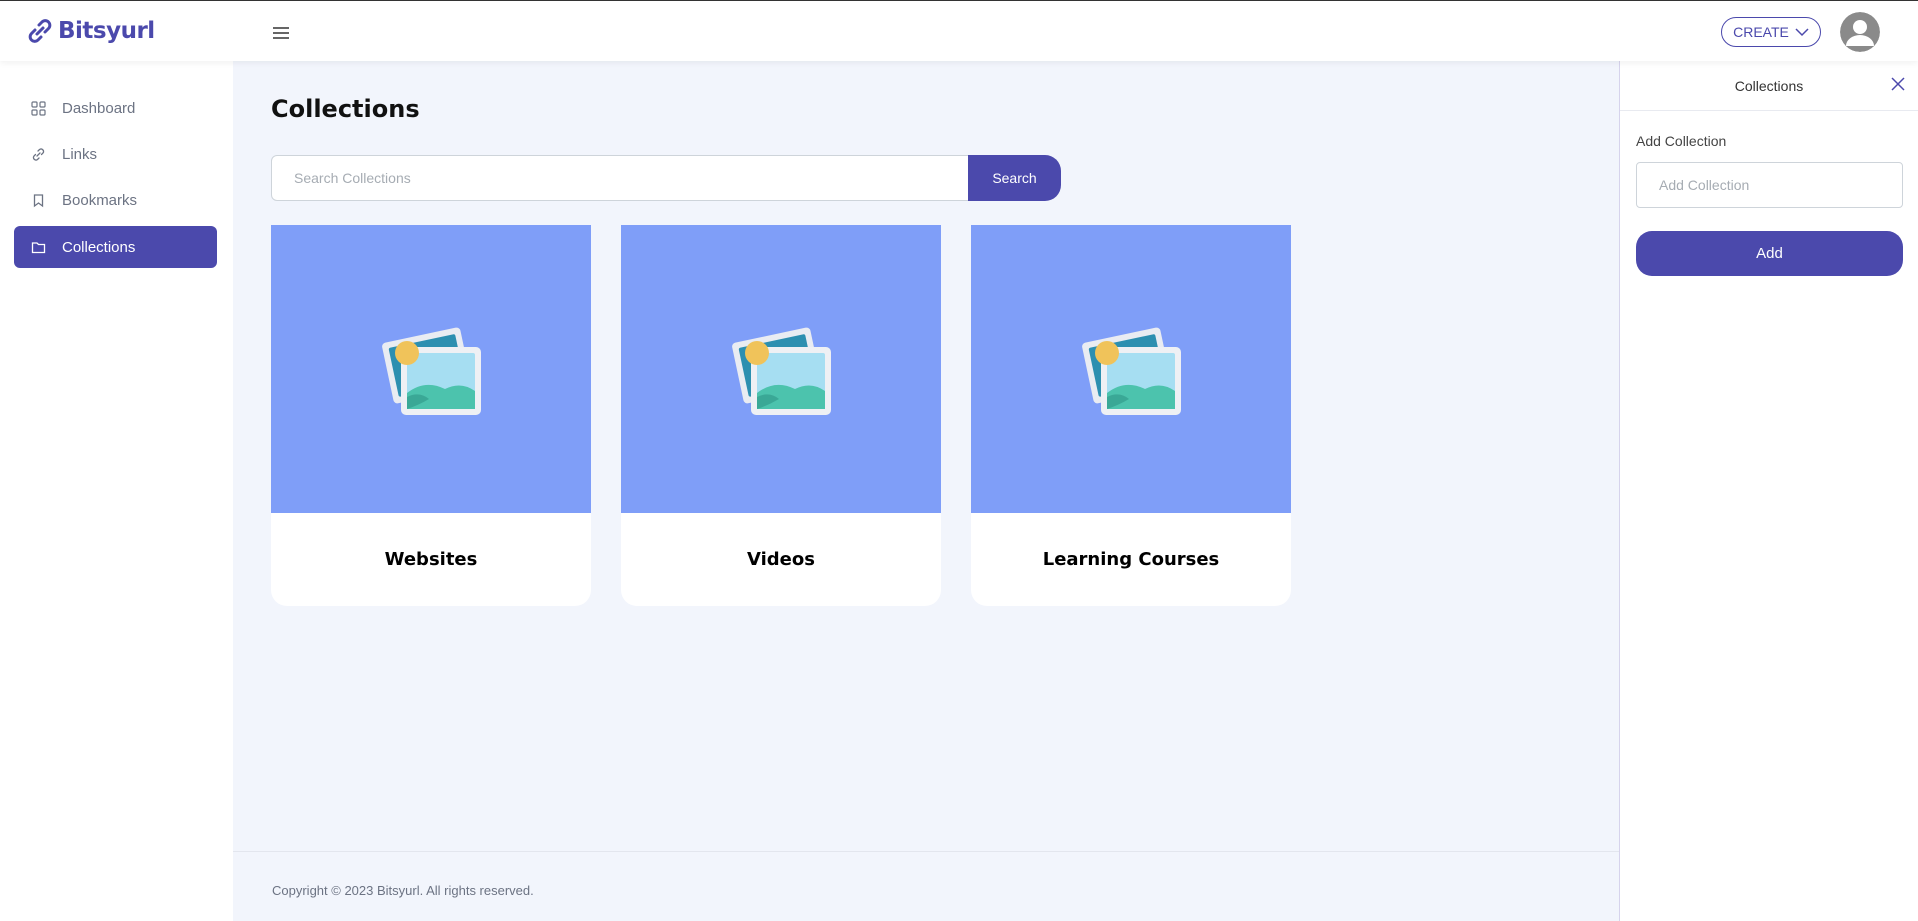 This screenshot has height=921, width=1918. I want to click on grid-icon, so click(38, 108).